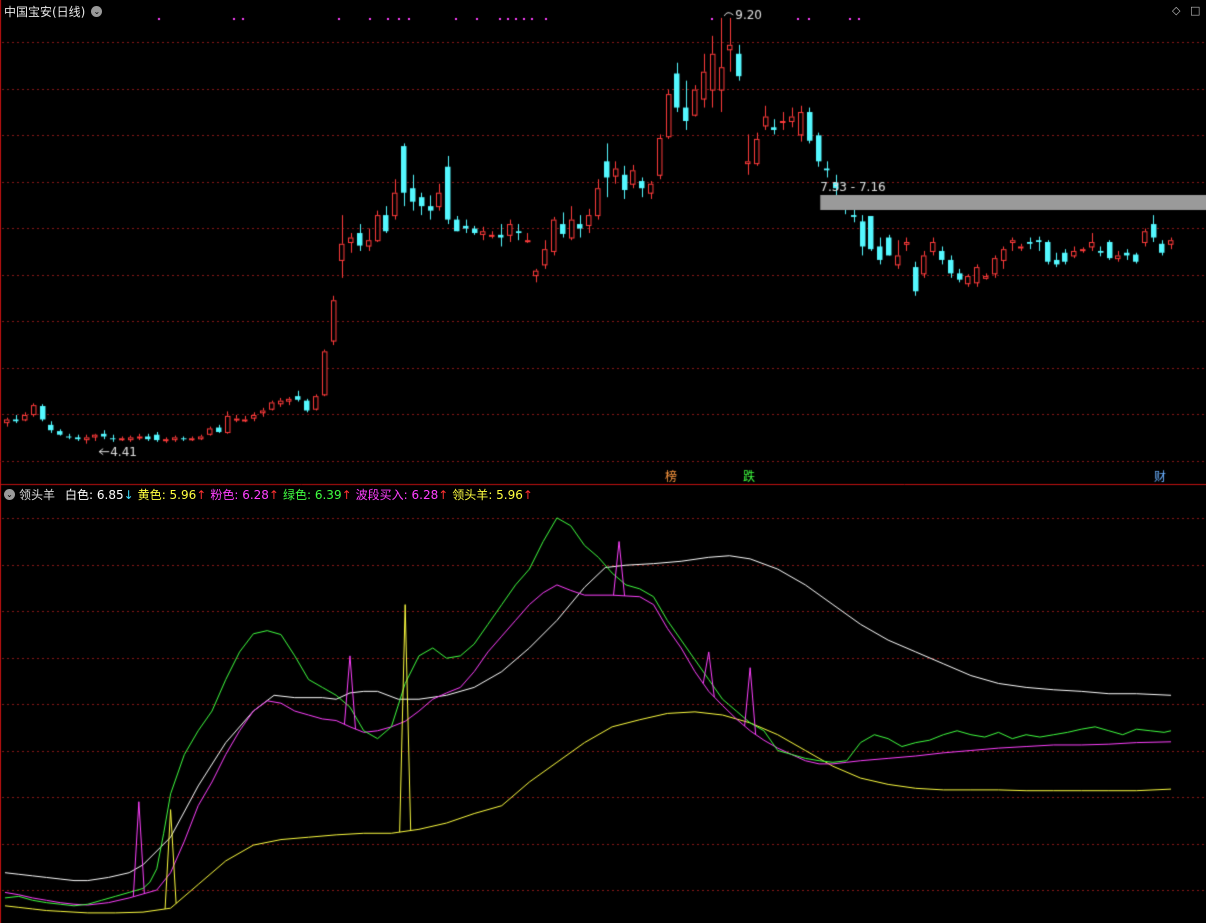 This screenshot has height=923, width=1206. I want to click on indicator-item-label: 领头羊, so click(470, 494).